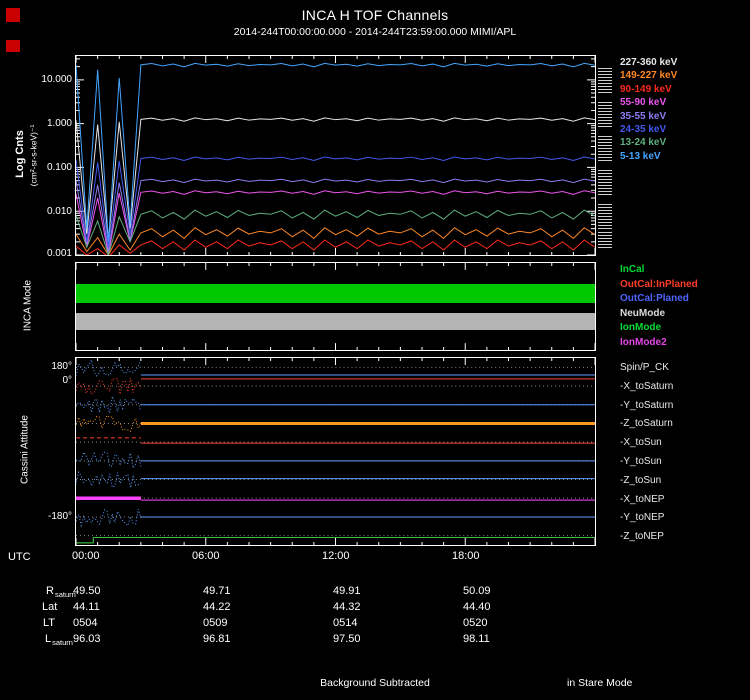  What do you see at coordinates (649, 76) in the screenshot?
I see `legend-entry: 149-227 keV` at bounding box center [649, 76].